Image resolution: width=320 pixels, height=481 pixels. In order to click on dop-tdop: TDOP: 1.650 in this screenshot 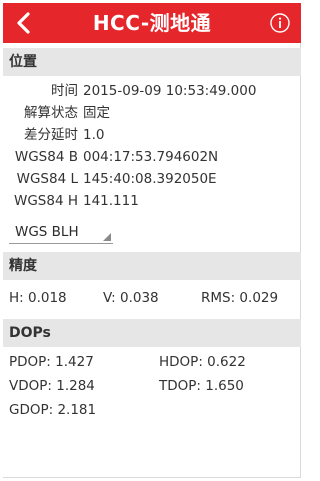, I will do `click(201, 386)`.